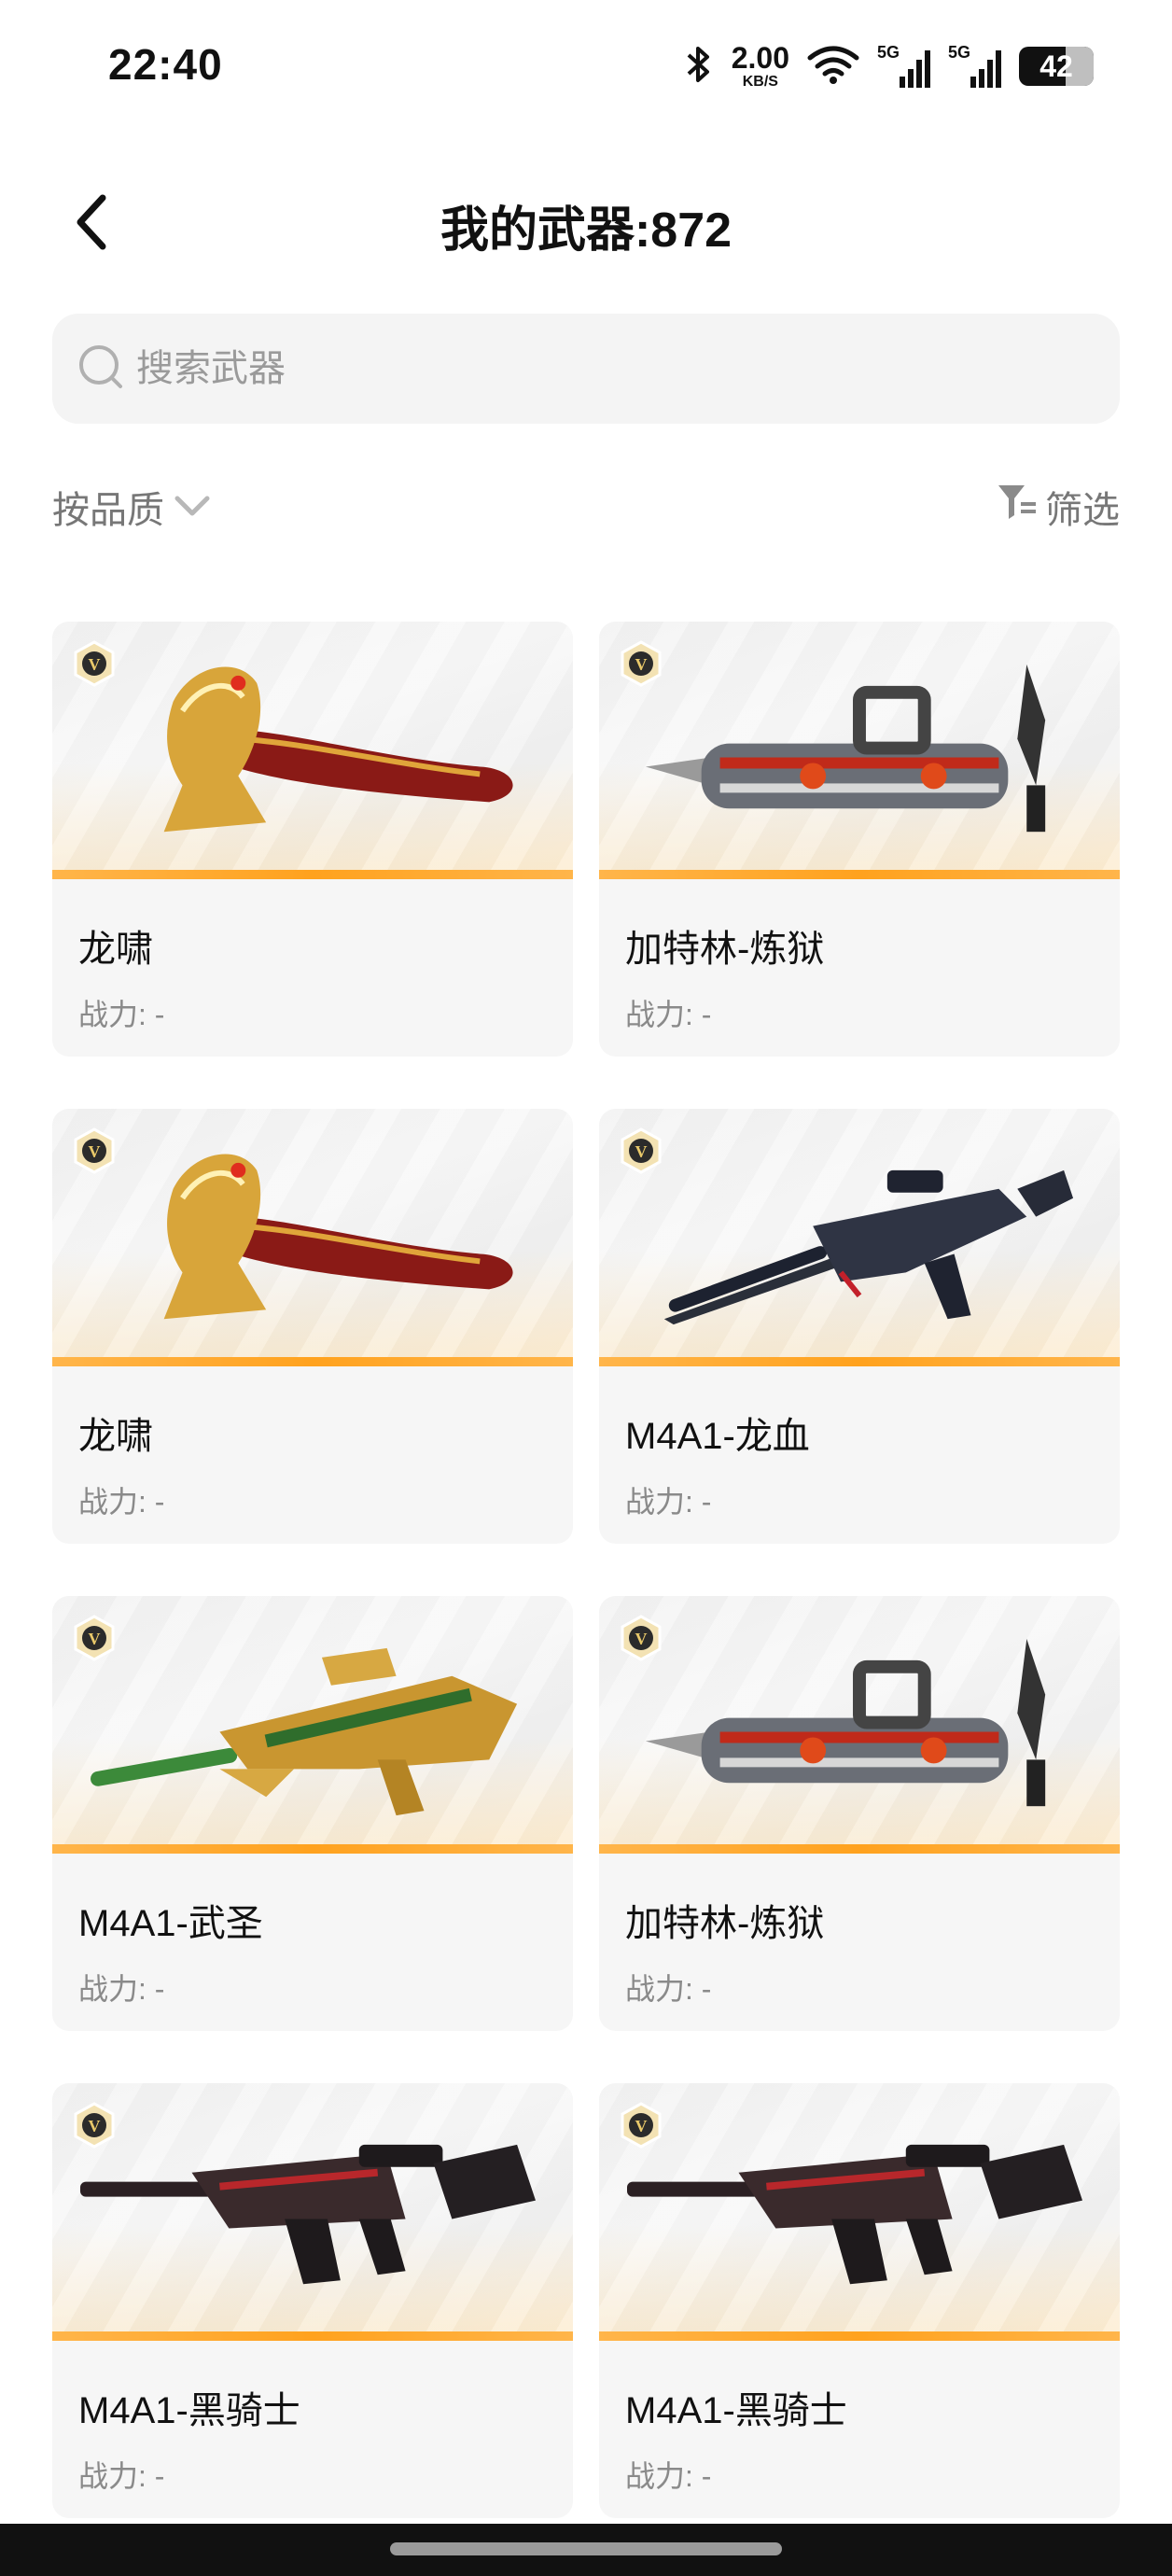 The height and width of the screenshot is (2576, 1172). Describe the element at coordinates (833, 67) in the screenshot. I see `wifi-icon` at that location.